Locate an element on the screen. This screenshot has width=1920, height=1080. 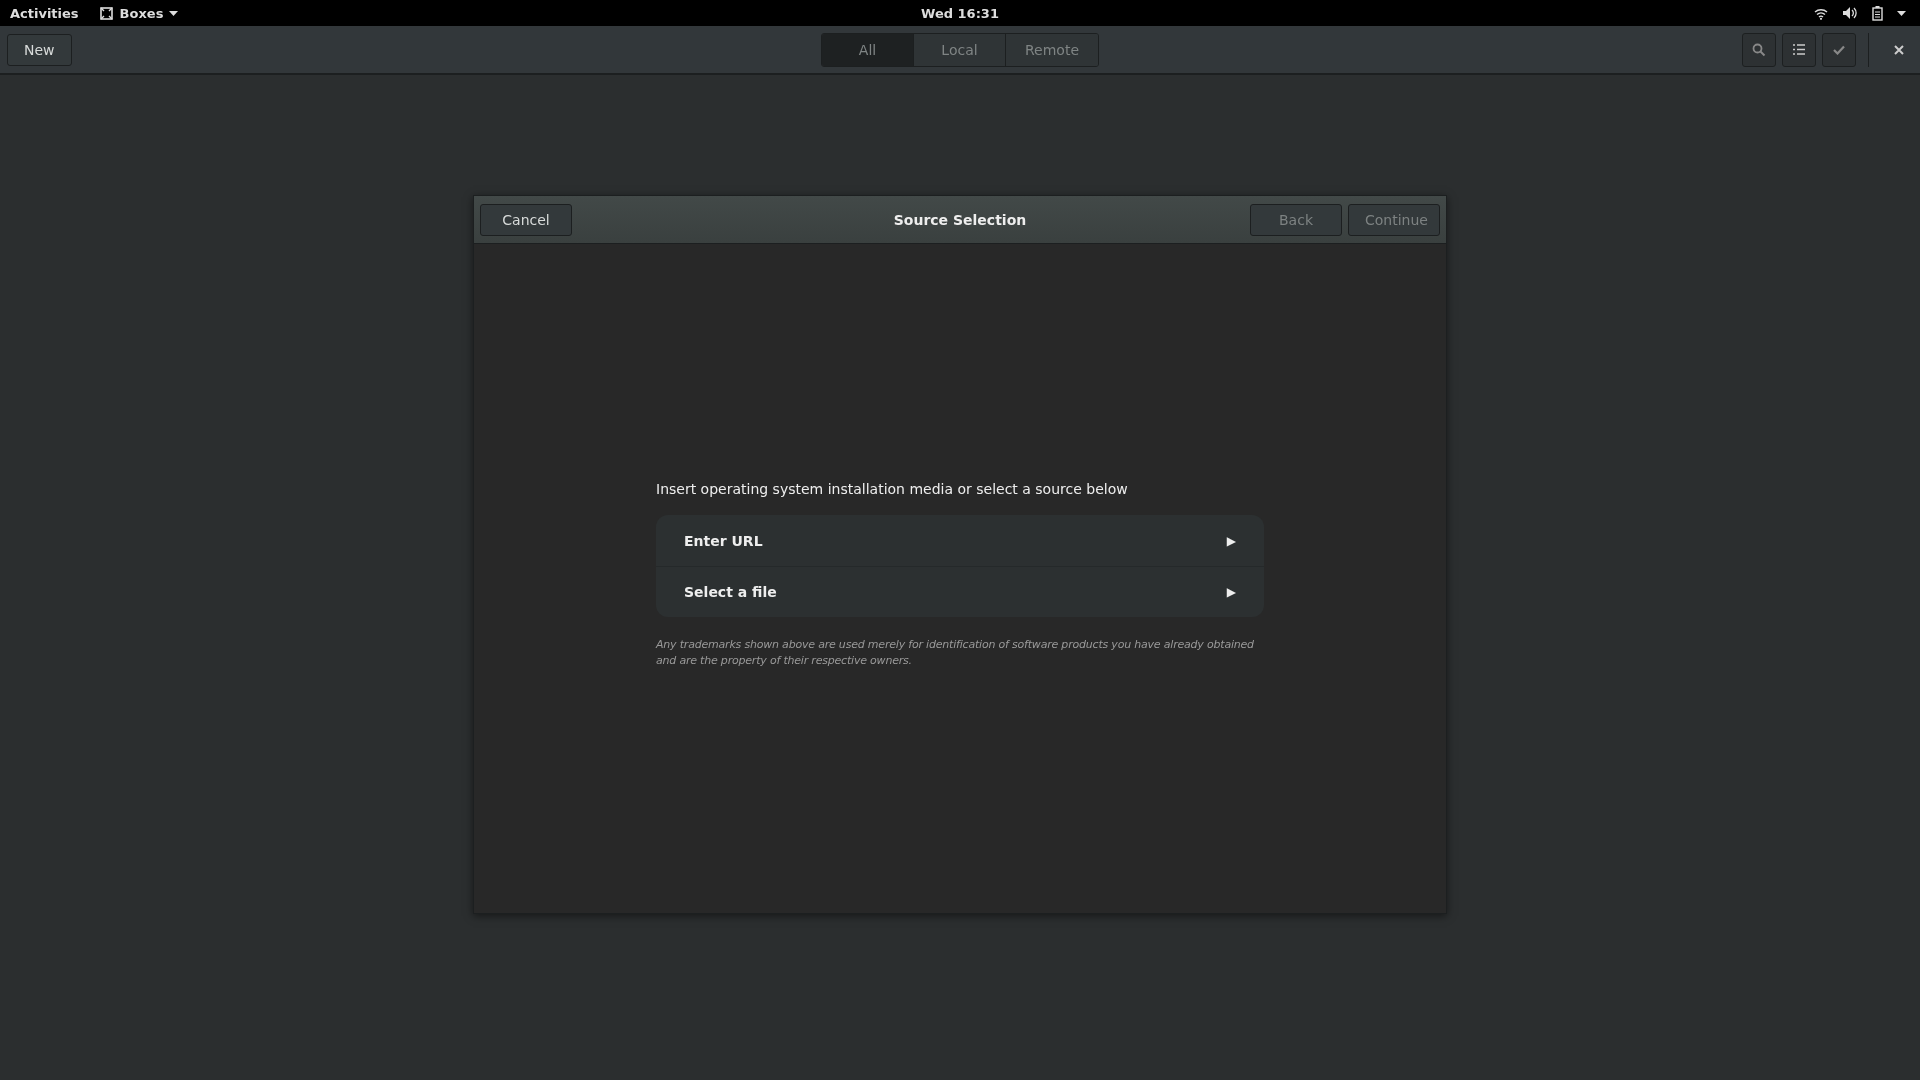
boxes-icon is located at coordinates (106, 13).